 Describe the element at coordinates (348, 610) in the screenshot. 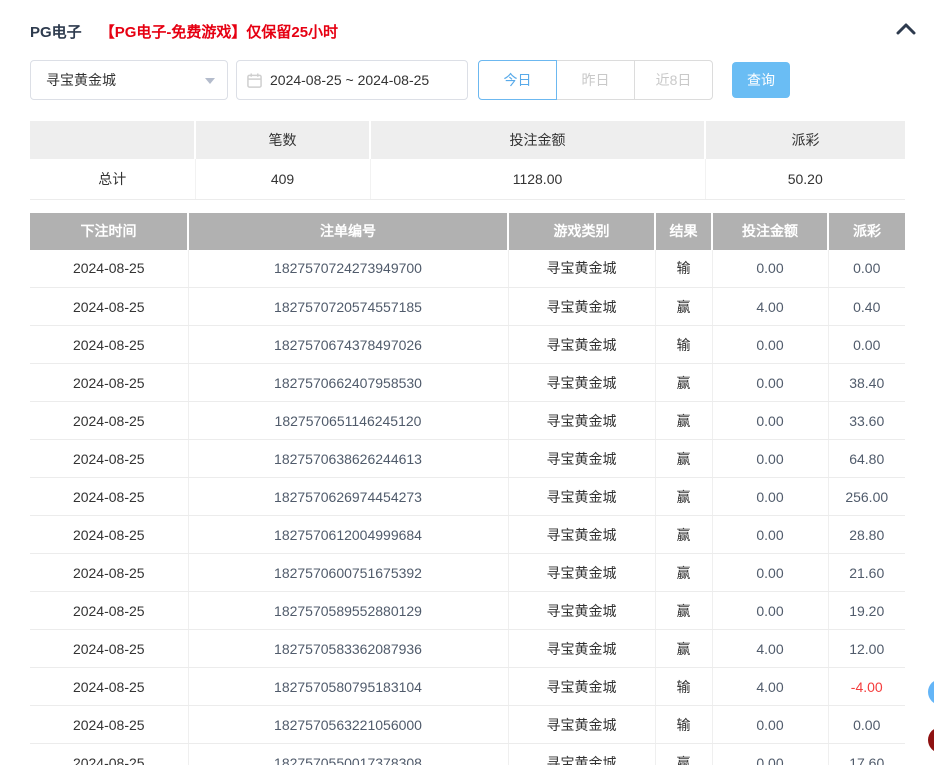

I see `order-id-cell: 1827570589552880129` at that location.